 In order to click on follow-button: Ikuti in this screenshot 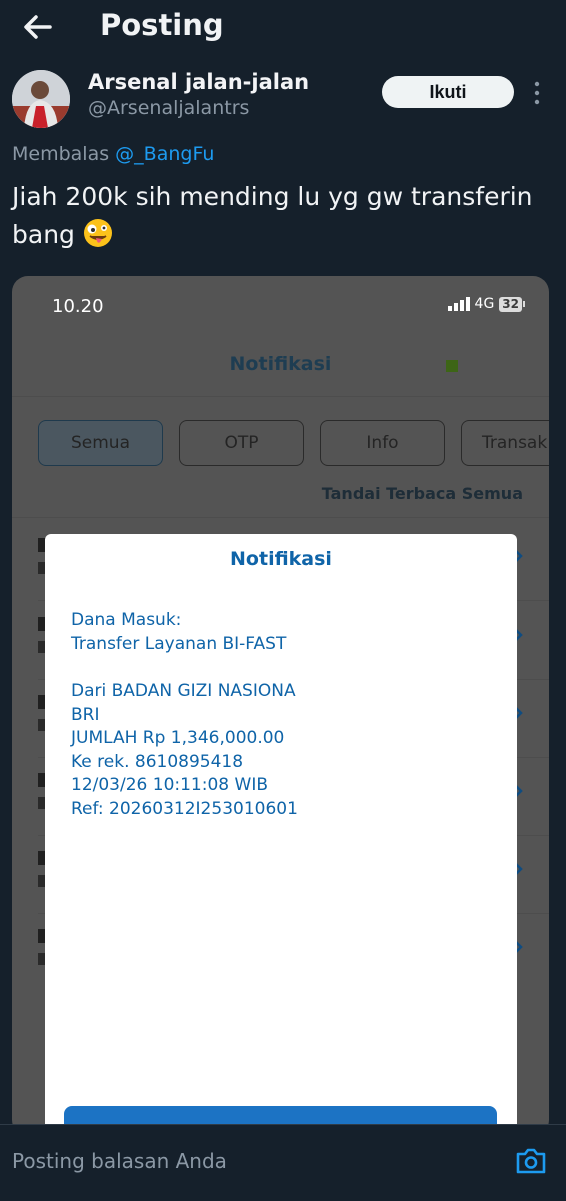, I will do `click(448, 92)`.